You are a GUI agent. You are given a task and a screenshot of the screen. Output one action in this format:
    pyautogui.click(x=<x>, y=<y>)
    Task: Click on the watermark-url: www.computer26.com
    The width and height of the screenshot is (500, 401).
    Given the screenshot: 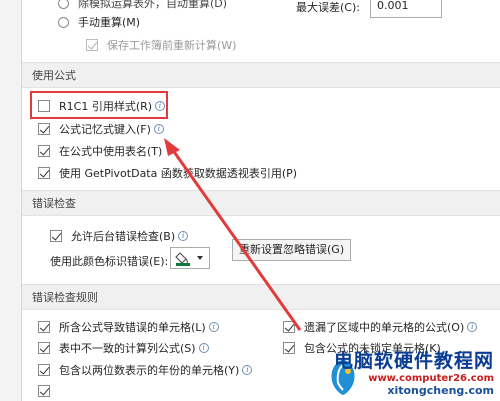 What is the action you would take?
    pyautogui.click(x=431, y=378)
    